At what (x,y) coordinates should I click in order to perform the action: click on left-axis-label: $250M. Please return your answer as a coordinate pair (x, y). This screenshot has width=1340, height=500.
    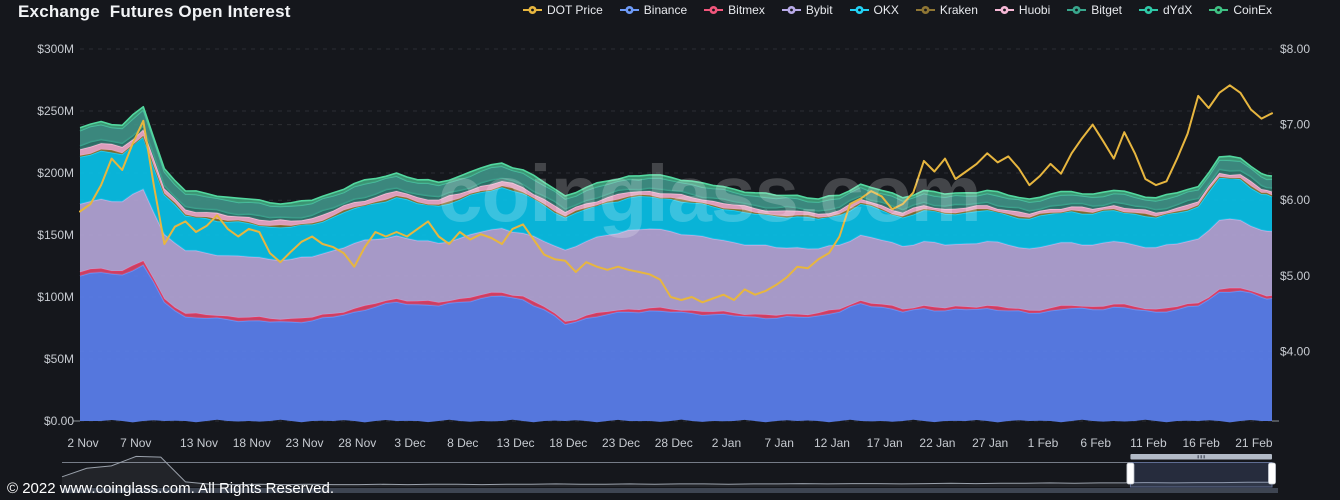
    Looking at the image, I should click on (55, 111).